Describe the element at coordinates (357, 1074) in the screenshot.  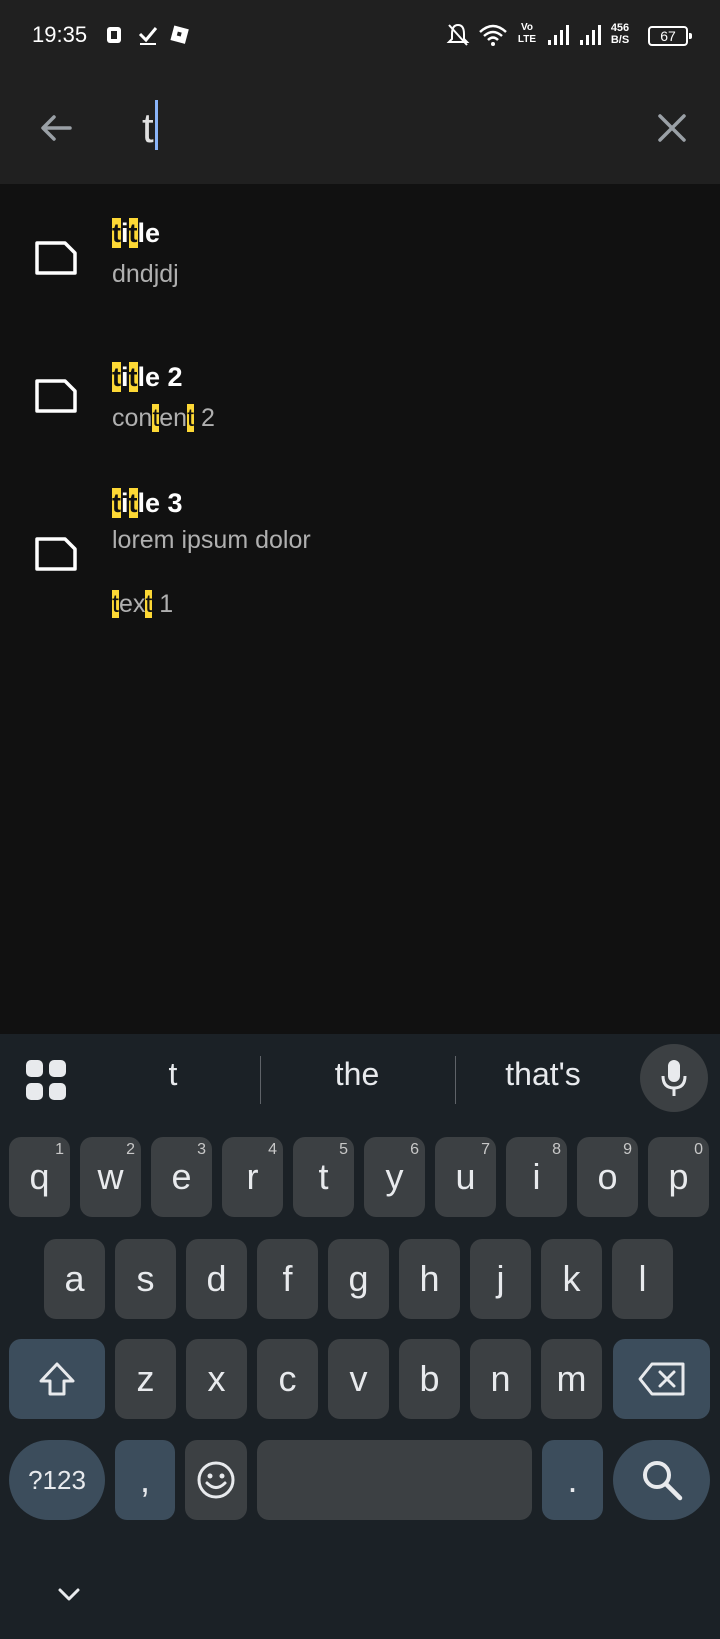
I see `suggestion-2: the` at that location.